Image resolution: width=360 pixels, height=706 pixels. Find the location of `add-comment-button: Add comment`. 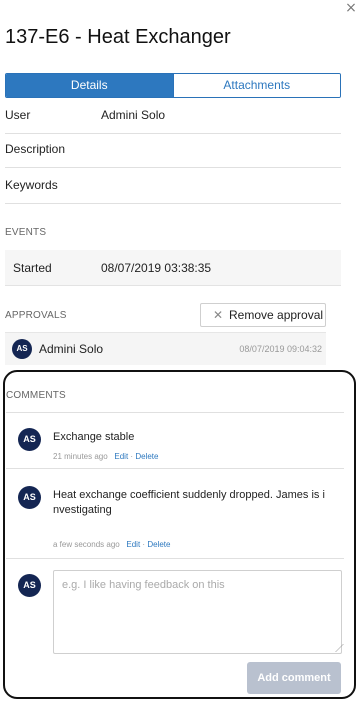

add-comment-button: Add comment is located at coordinates (294, 678).